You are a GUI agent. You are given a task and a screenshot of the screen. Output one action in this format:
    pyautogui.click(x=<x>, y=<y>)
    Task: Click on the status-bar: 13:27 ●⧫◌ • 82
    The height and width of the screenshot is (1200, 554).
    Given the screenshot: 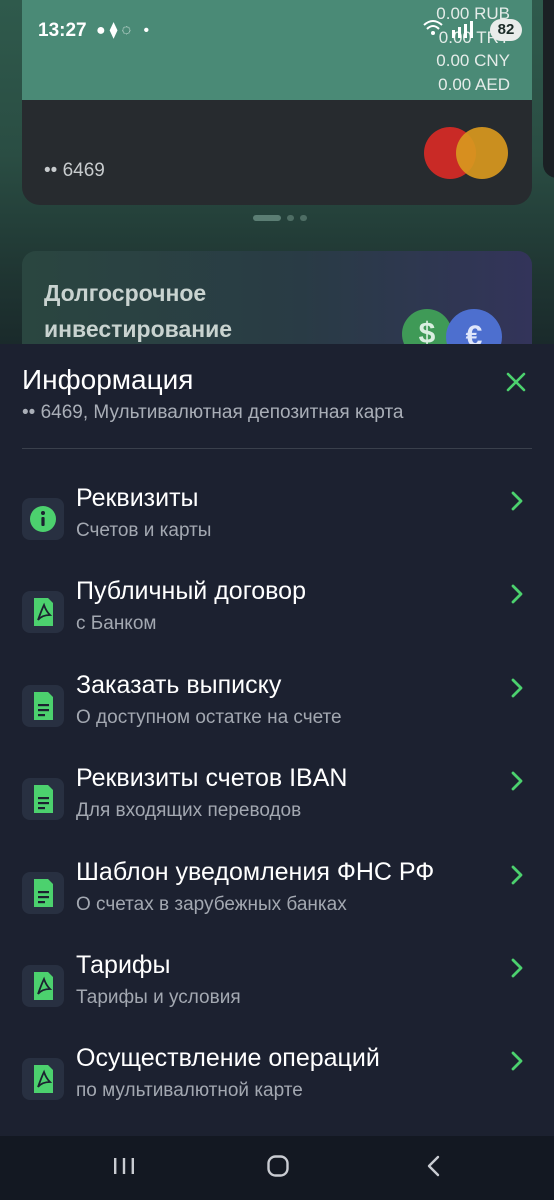 What is the action you would take?
    pyautogui.click(x=277, y=30)
    